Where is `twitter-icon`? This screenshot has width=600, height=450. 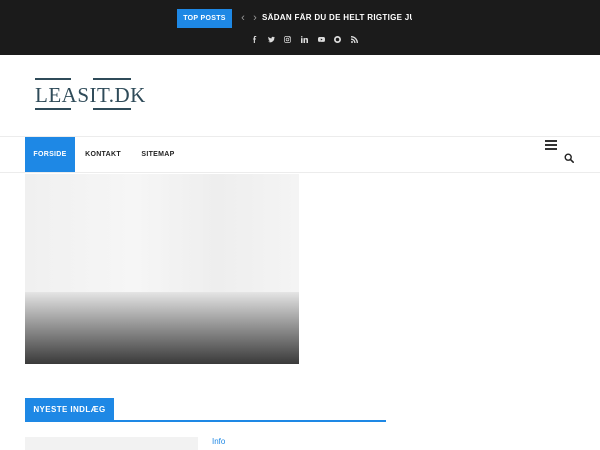 twitter-icon is located at coordinates (271, 39).